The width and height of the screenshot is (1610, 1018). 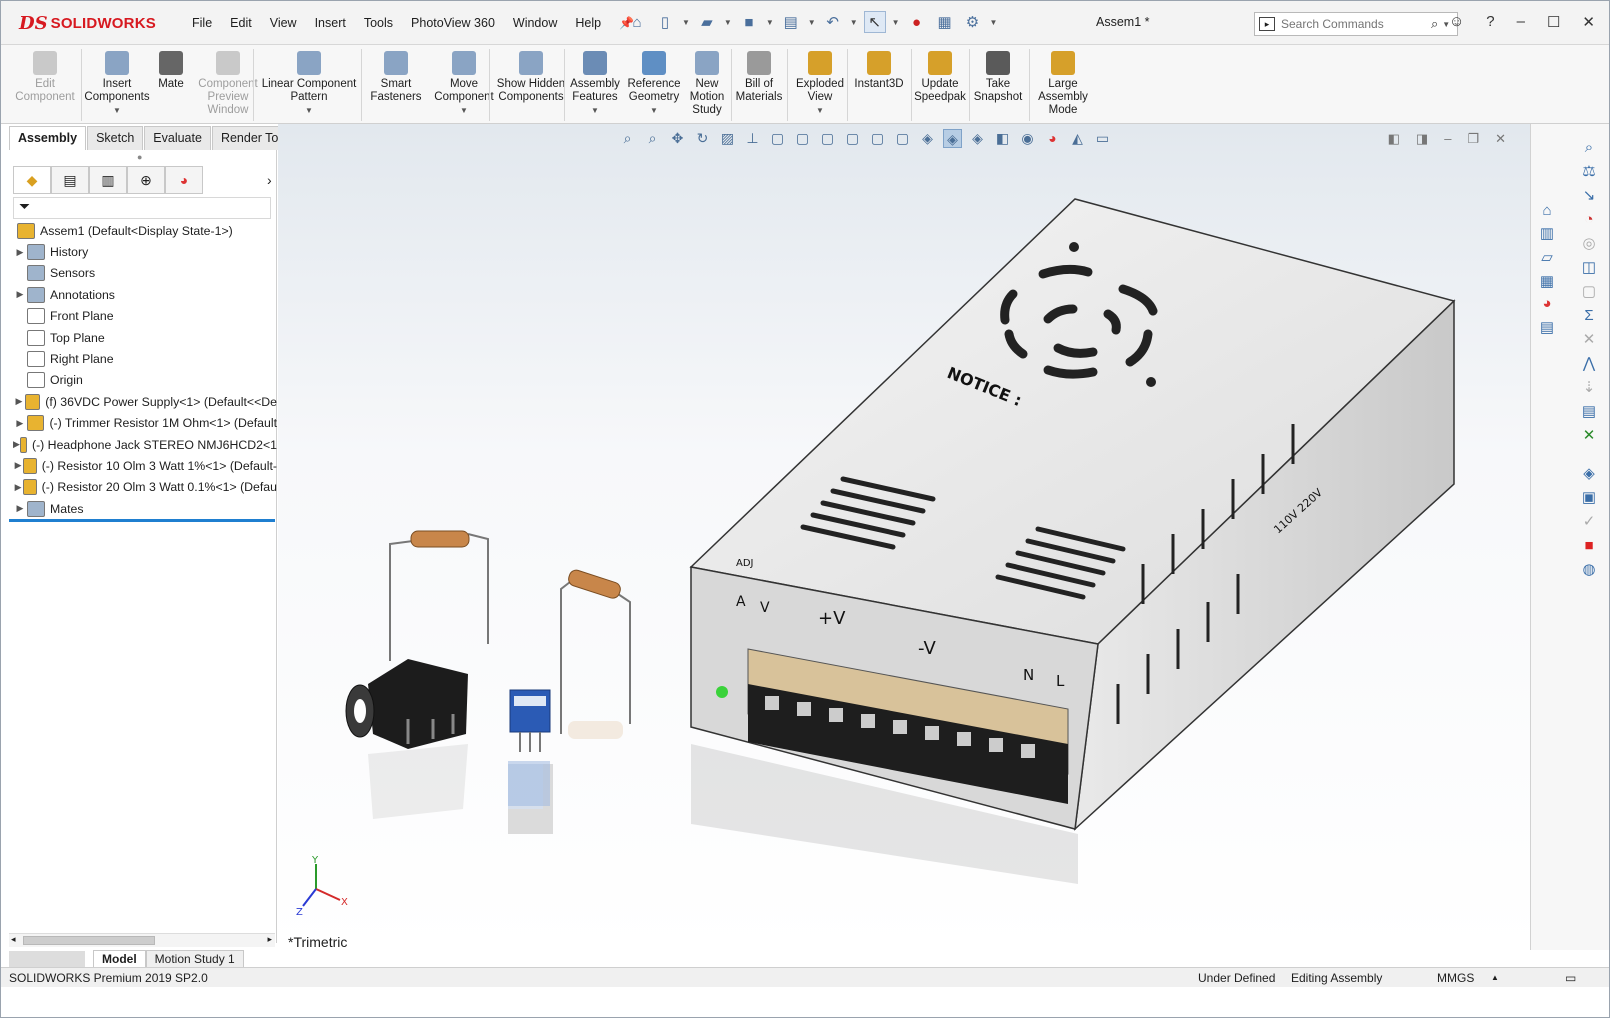 I want to click on new-document-icon: ▯, so click(x=665, y=22).